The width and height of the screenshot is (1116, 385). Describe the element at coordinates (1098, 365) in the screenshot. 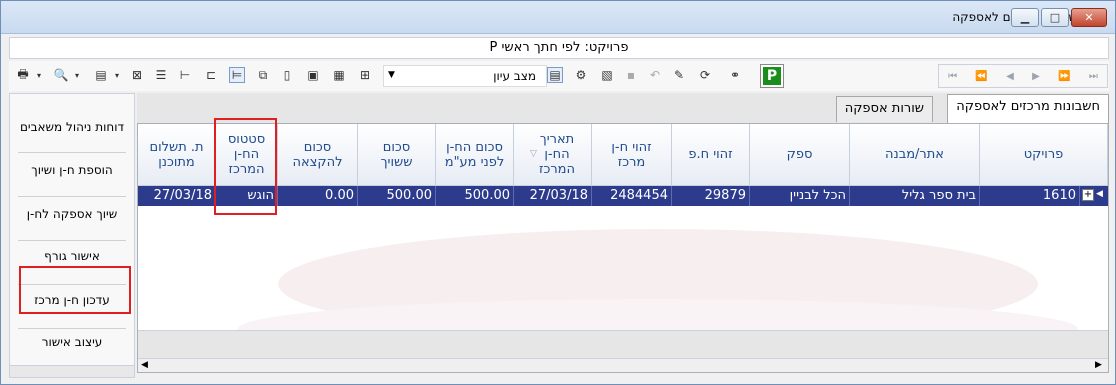

I see `scroll-right-icon: ▶` at that location.